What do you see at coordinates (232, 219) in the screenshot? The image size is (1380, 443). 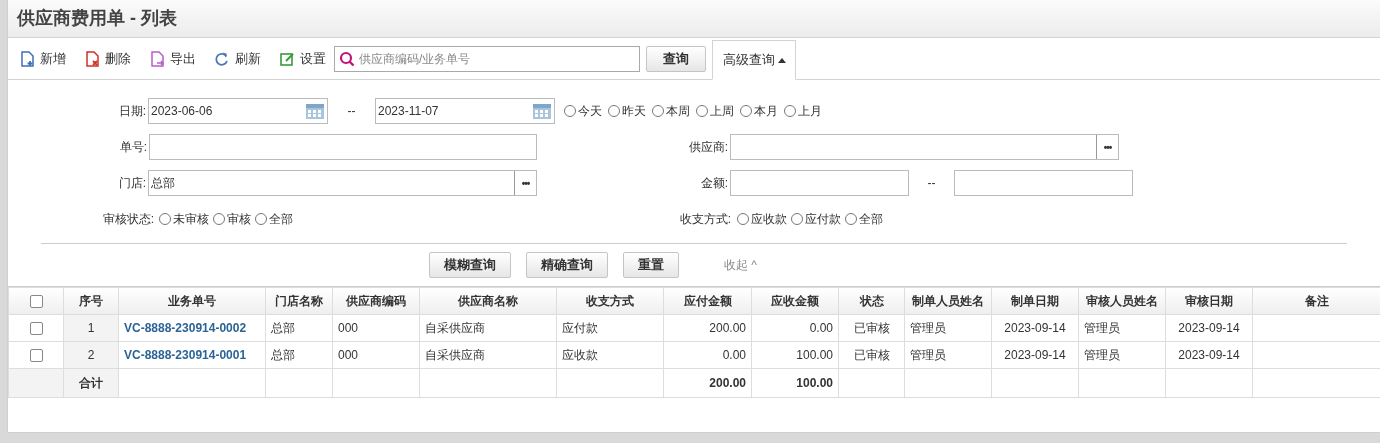 I see `radio-option: 审核` at bounding box center [232, 219].